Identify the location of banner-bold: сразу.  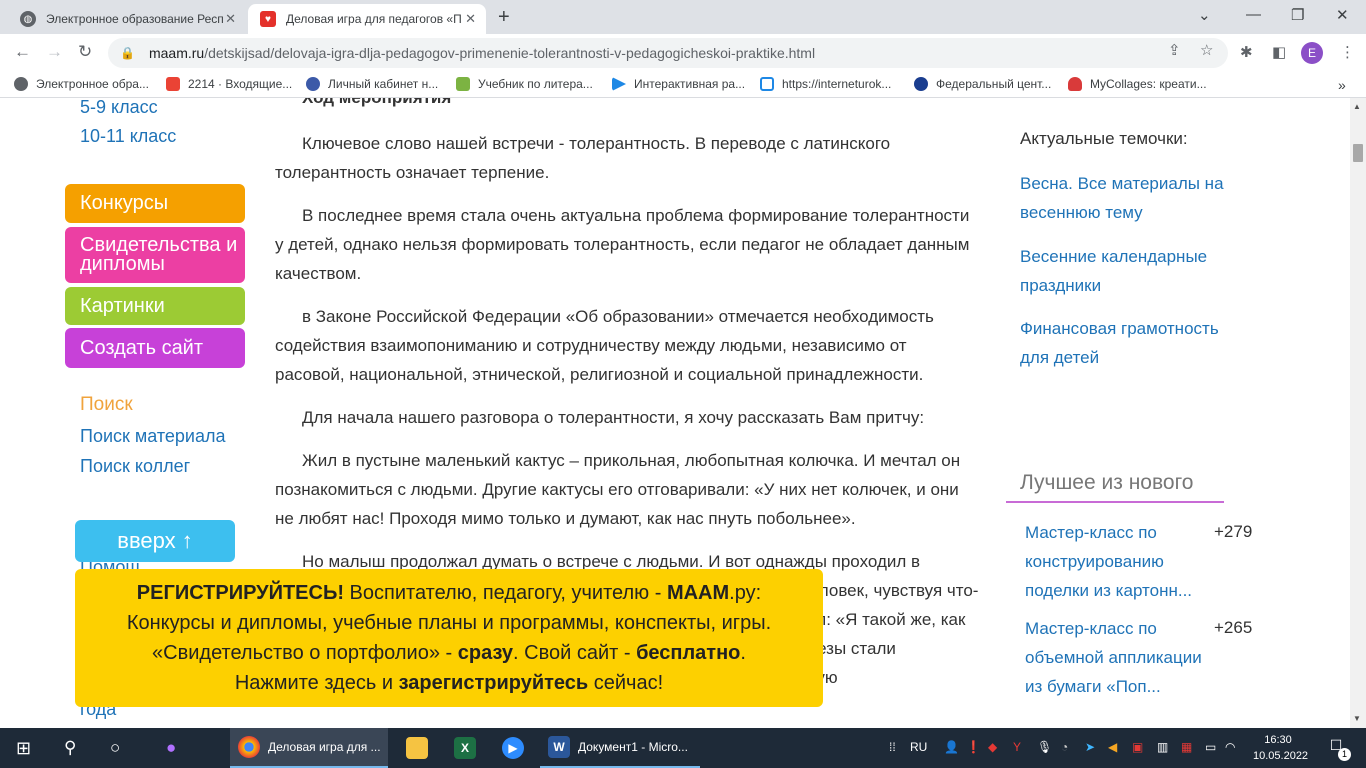
(485, 653).